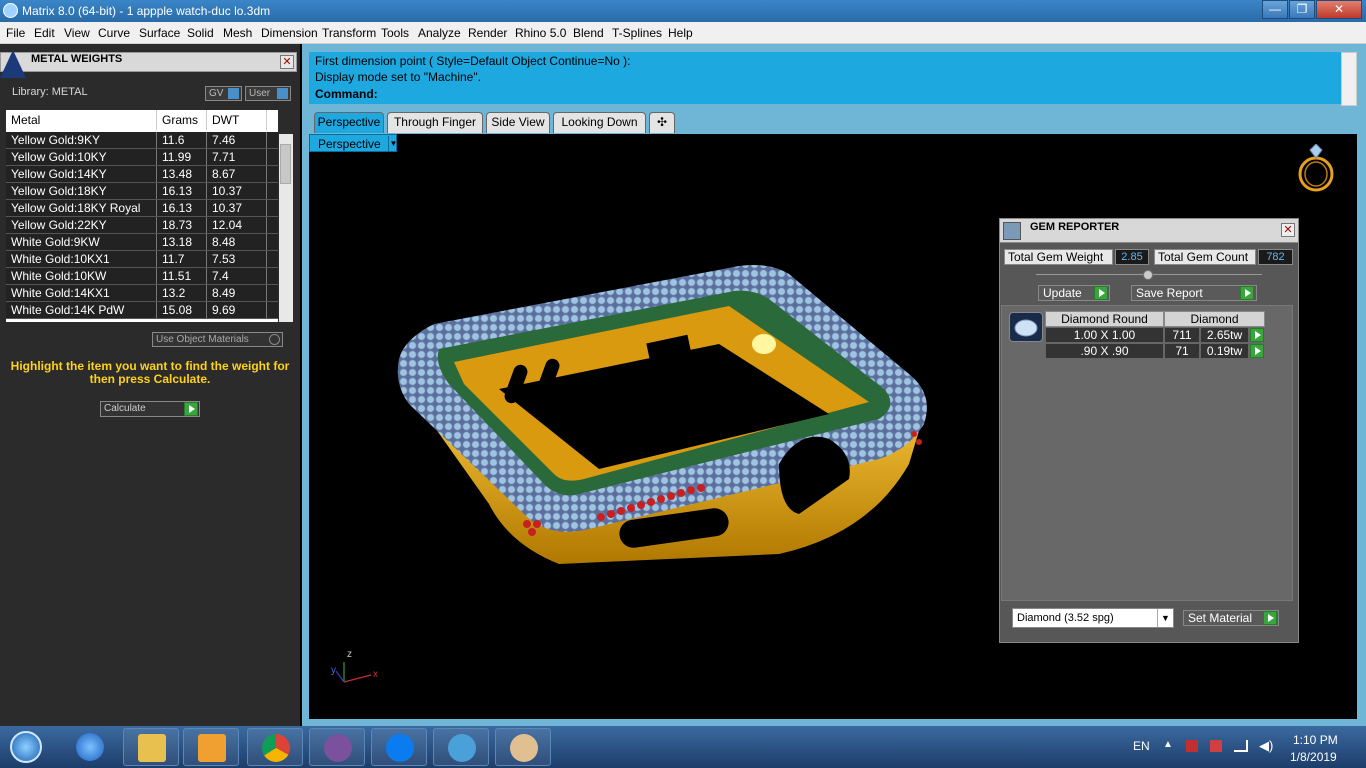 The width and height of the screenshot is (1366, 768). I want to click on network-icon, so click(1241, 746).